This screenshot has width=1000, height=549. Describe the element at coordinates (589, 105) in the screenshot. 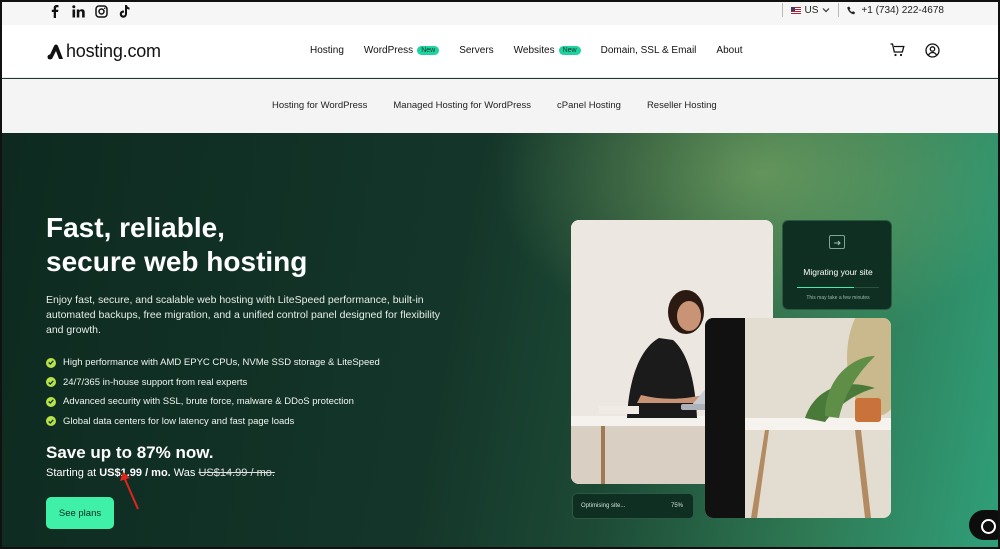

I see `subnav-cpanel-hosting: cPanel Hosting` at that location.